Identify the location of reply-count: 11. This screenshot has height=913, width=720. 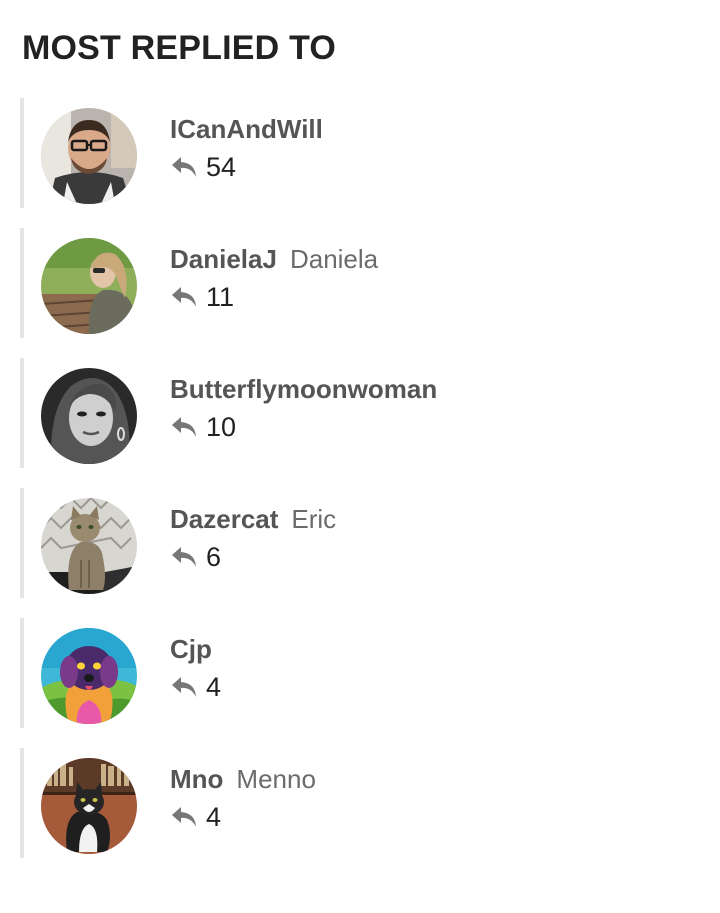
(220, 296).